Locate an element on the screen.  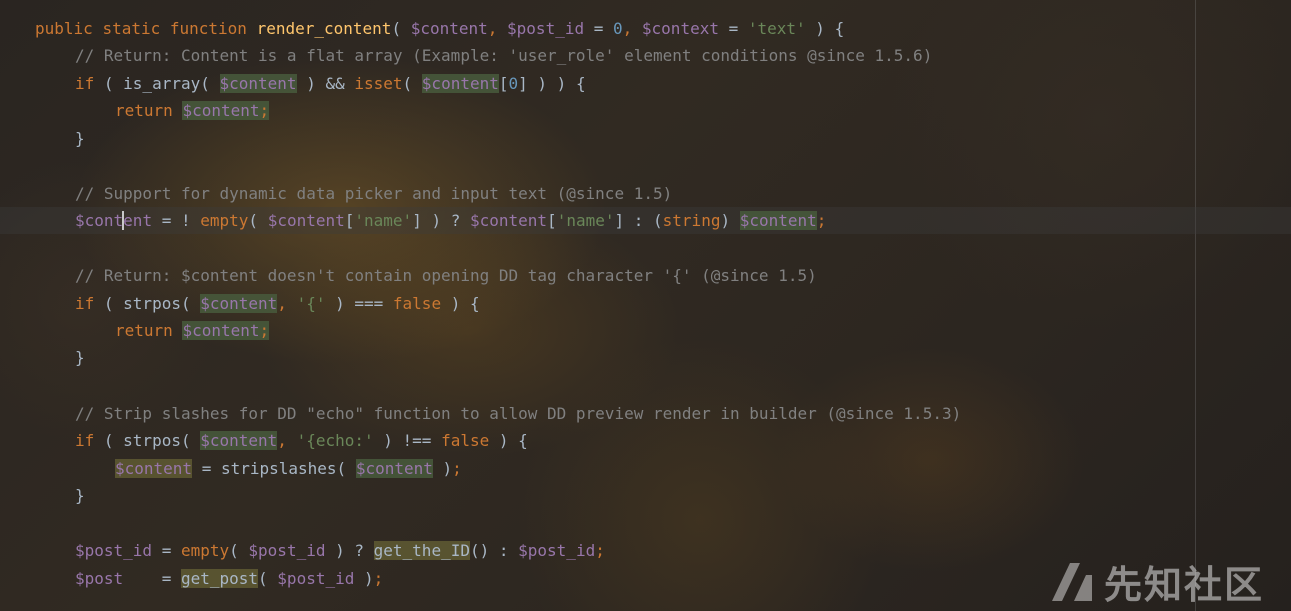
keyword: static is located at coordinates (131, 28).